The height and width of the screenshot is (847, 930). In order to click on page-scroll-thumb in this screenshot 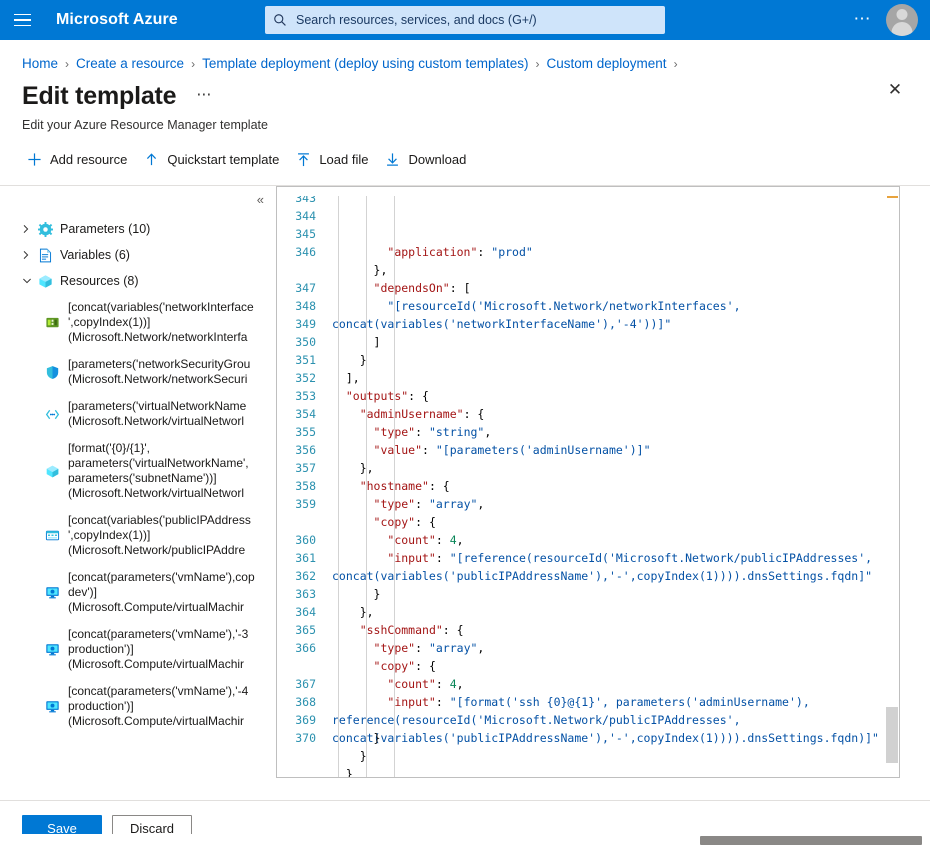, I will do `click(811, 840)`.